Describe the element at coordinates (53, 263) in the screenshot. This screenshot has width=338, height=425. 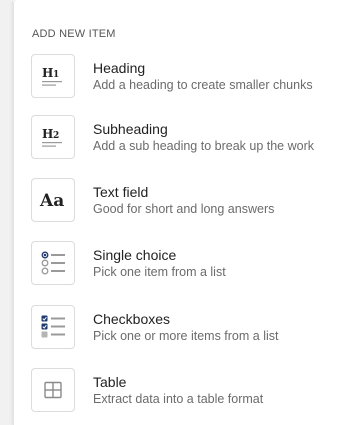
I see `radio-list-icon` at that location.